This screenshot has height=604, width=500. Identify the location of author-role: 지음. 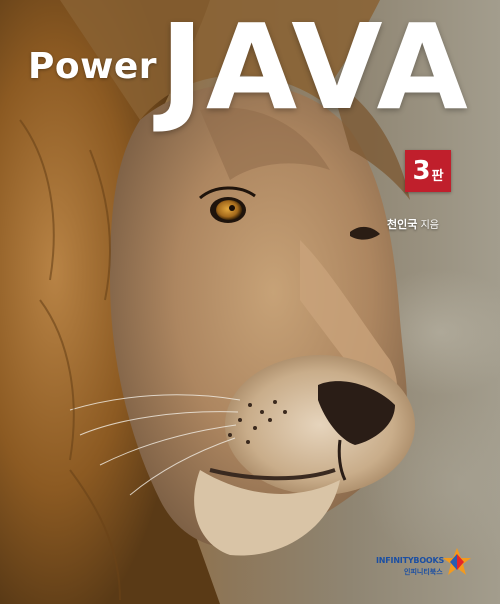
(429, 225).